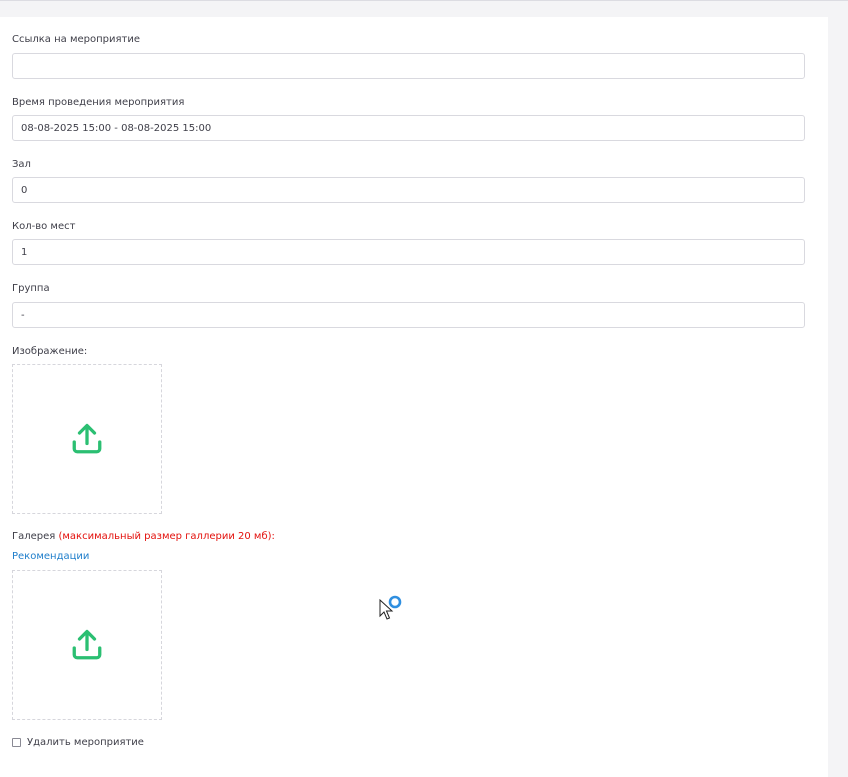 The width and height of the screenshot is (848, 777). Describe the element at coordinates (50, 351) in the screenshot. I see `image-label: Изображение:` at that location.